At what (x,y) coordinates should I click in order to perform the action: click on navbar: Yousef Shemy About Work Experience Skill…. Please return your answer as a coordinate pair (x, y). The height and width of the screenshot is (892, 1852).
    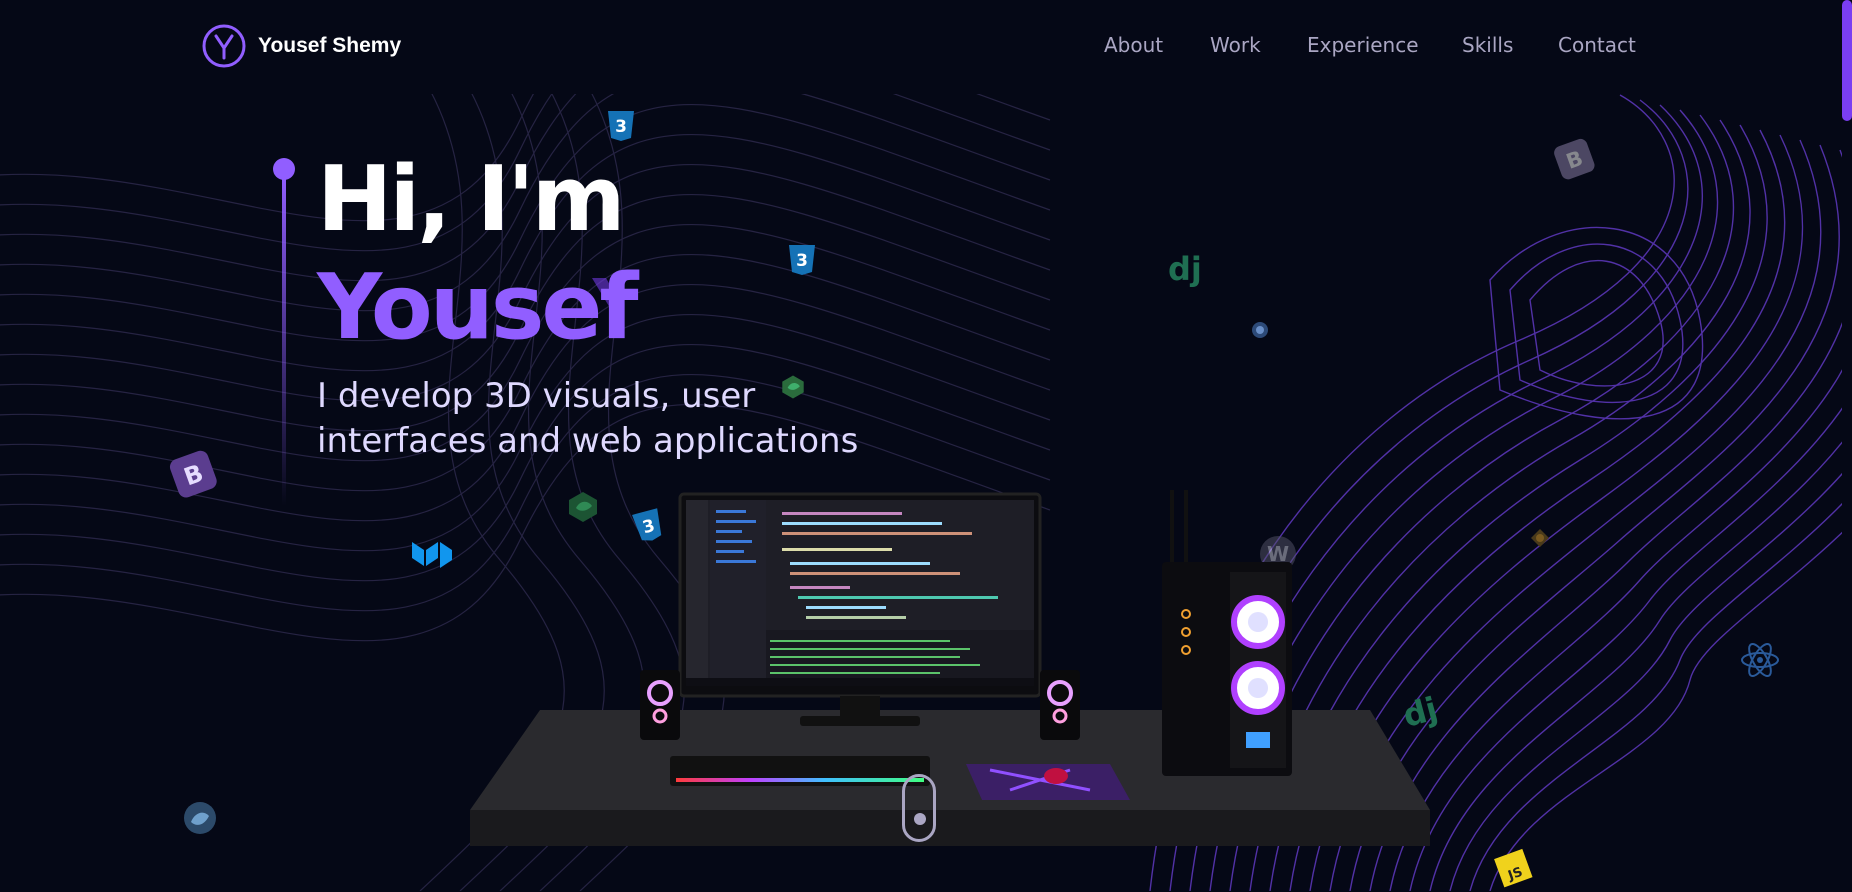
    Looking at the image, I should click on (926, 47).